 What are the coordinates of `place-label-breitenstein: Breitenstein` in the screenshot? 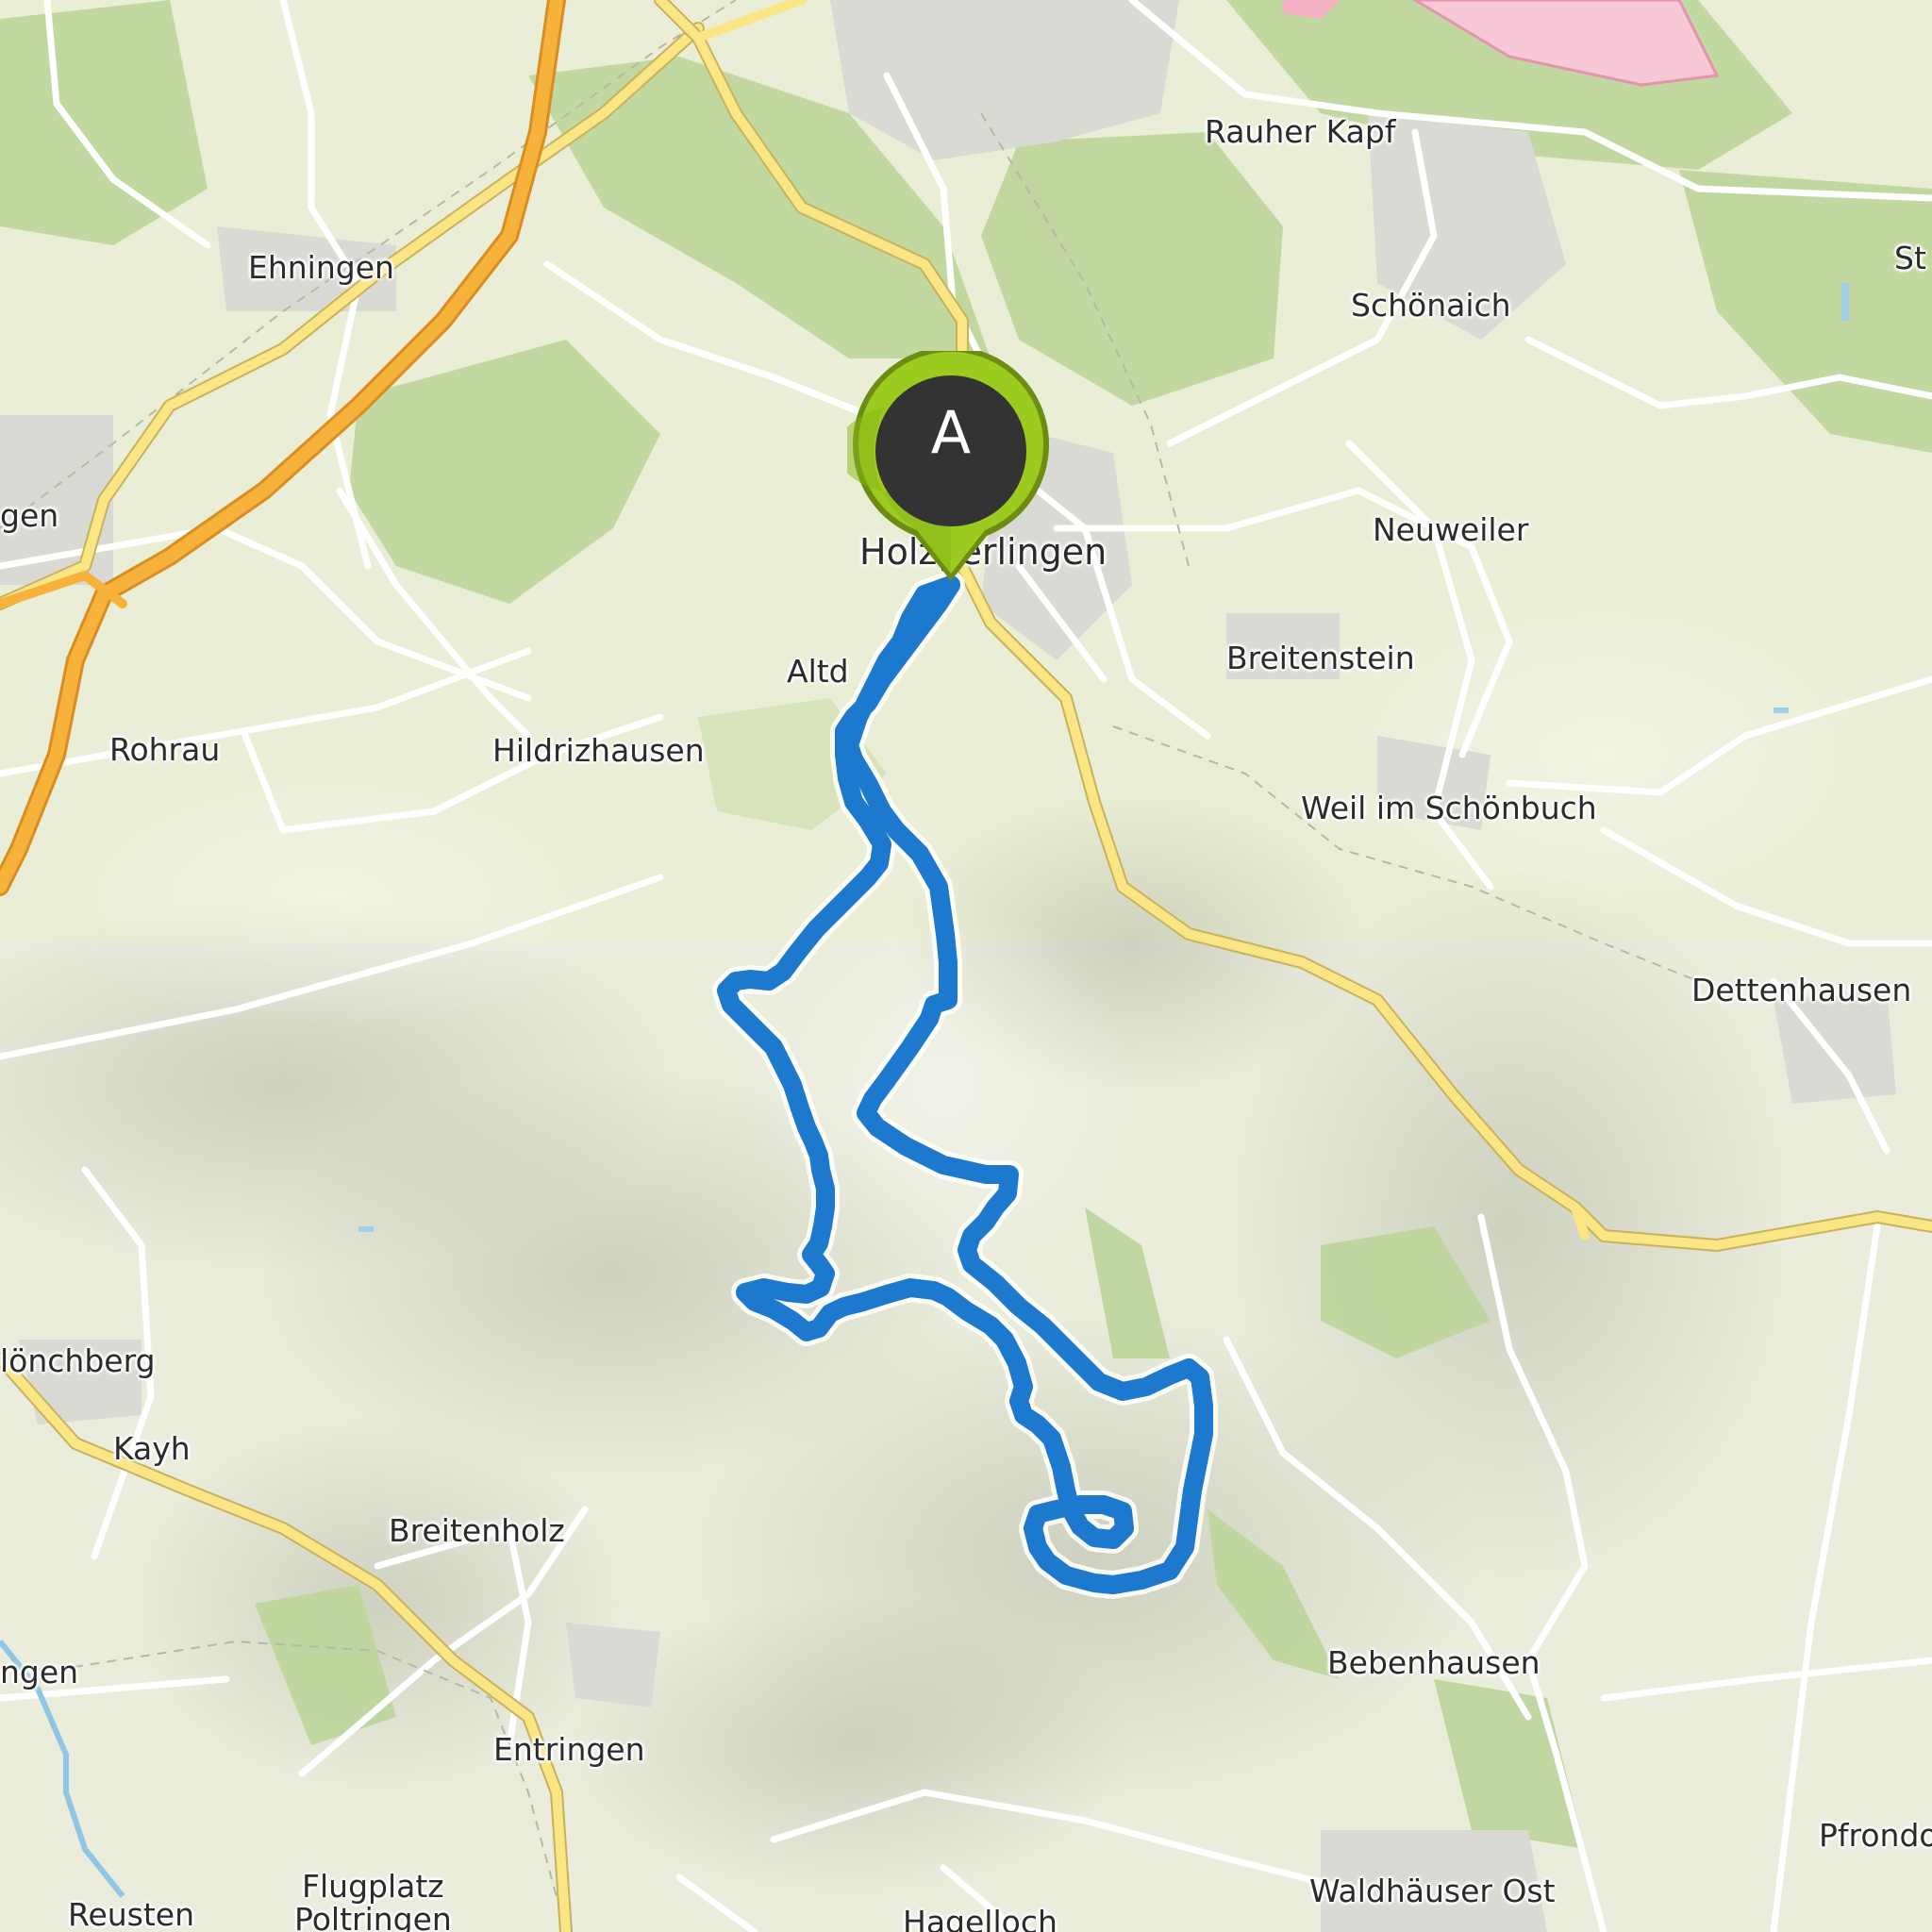 It's located at (1321, 658).